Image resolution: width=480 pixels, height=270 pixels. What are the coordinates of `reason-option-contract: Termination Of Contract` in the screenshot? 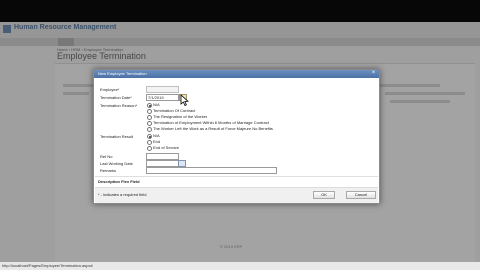 It's located at (174, 110).